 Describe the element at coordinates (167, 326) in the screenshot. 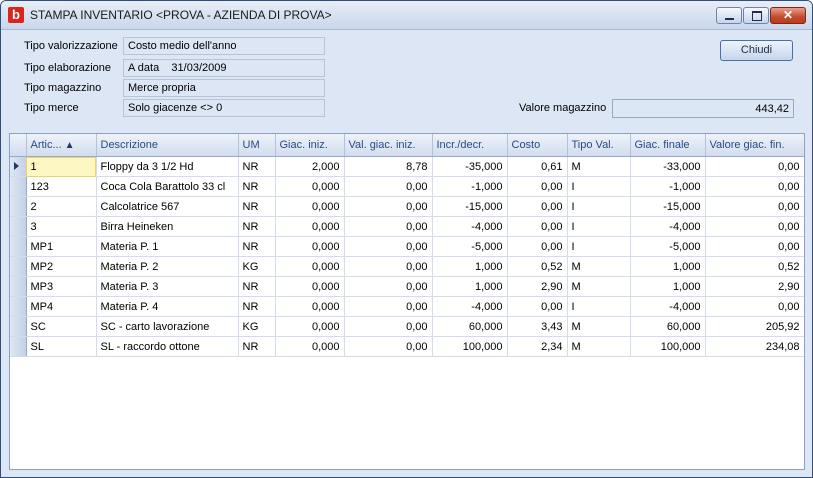

I see `cell-descrizione: SC - carto lavorazione` at that location.